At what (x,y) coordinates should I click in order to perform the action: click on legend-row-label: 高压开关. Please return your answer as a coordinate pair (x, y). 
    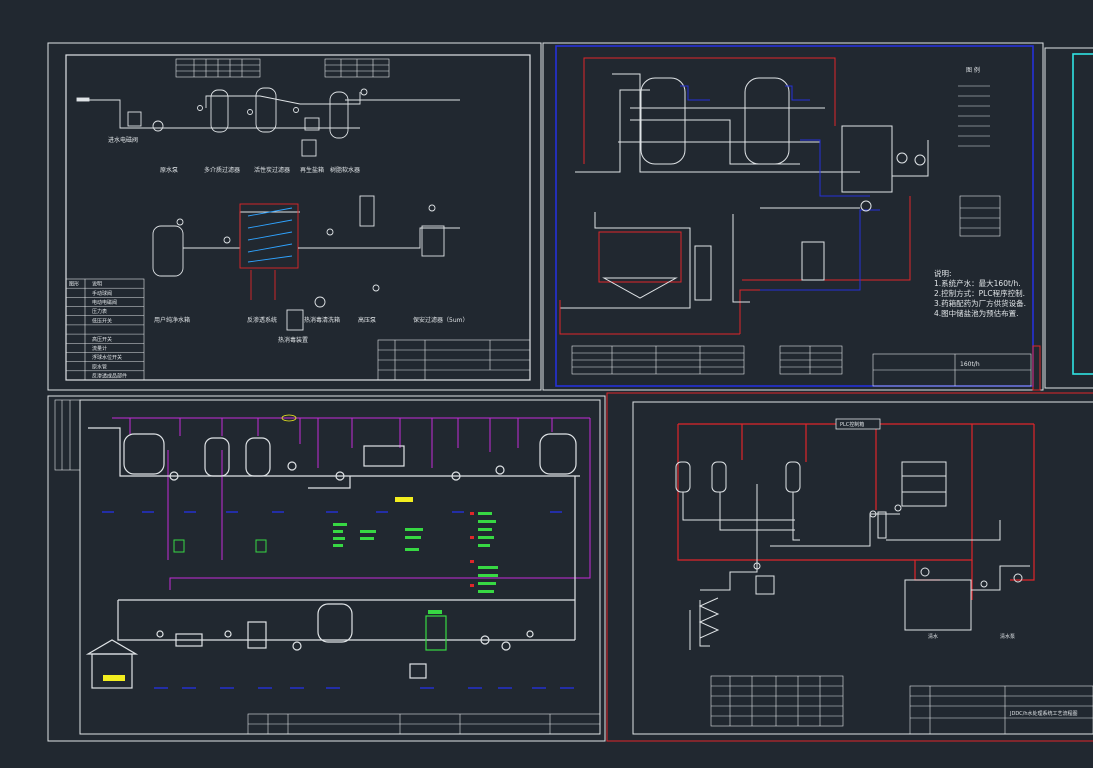
    Looking at the image, I should click on (102, 339).